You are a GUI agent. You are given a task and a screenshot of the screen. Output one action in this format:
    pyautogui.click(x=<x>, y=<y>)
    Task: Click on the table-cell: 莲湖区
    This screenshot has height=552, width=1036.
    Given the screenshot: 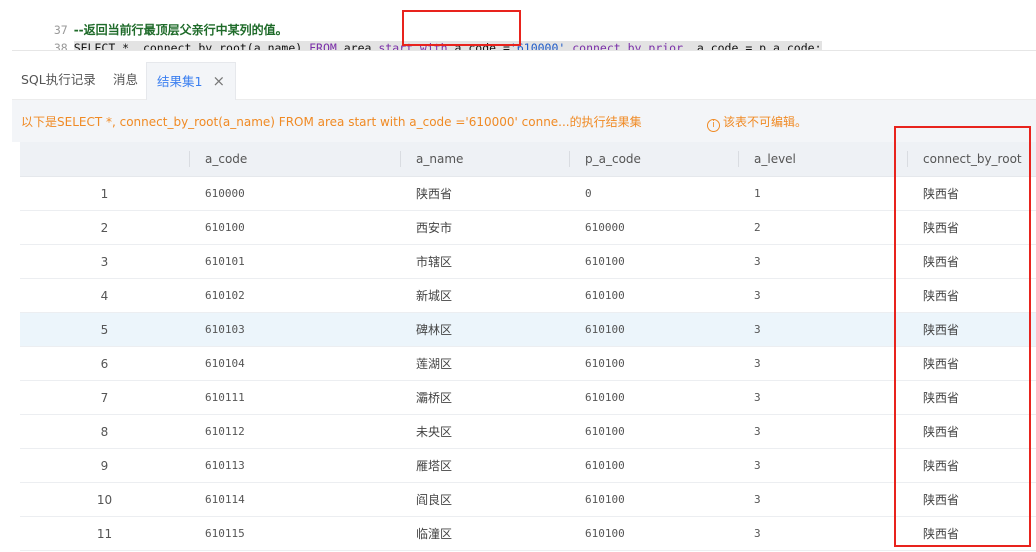 What is the action you would take?
    pyautogui.click(x=484, y=363)
    